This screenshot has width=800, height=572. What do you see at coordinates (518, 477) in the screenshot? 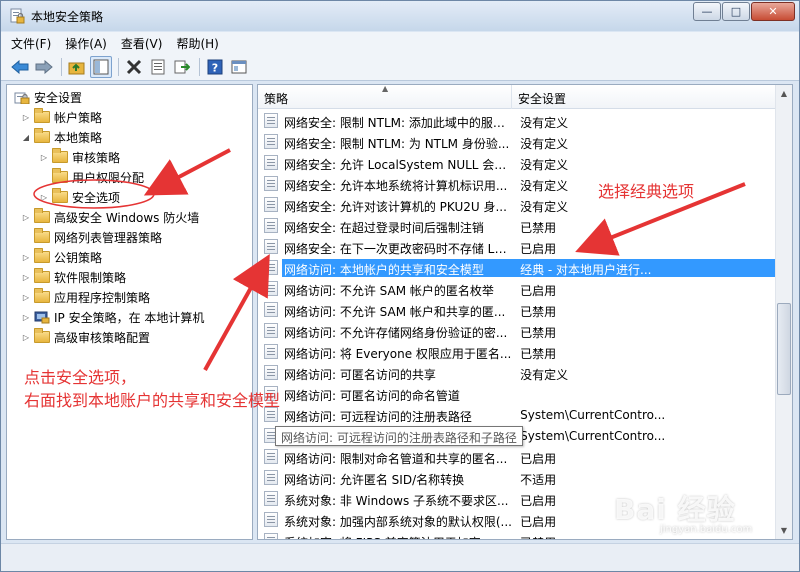
I see `policy-row: 网络访问: 允许匿名 SID/名称转换 不适用` at bounding box center [518, 477].